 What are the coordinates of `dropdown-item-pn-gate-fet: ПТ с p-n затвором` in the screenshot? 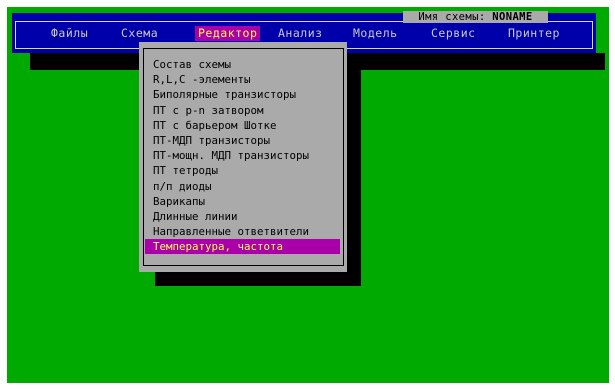 It's located at (243, 110).